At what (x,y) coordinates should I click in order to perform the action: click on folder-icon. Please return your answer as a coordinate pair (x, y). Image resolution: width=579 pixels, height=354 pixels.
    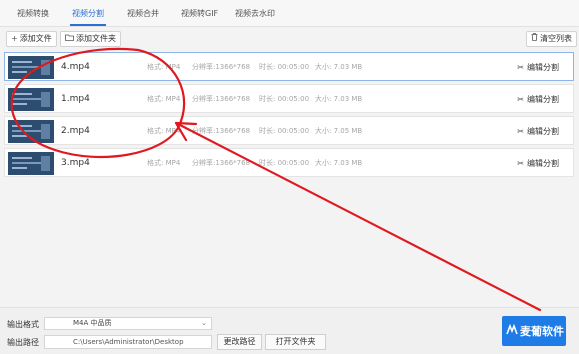
    Looking at the image, I should click on (69, 39).